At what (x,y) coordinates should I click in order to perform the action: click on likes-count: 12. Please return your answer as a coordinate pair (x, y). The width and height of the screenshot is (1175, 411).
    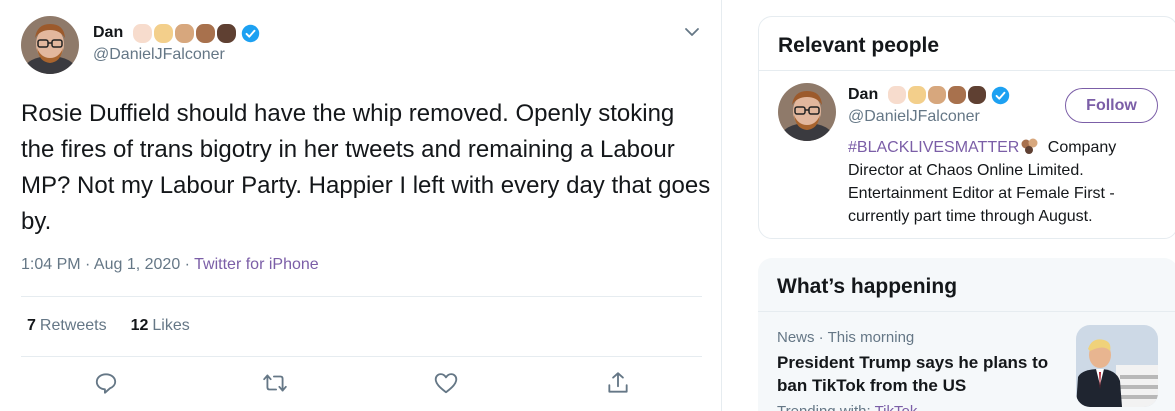
    Looking at the image, I should click on (139, 325).